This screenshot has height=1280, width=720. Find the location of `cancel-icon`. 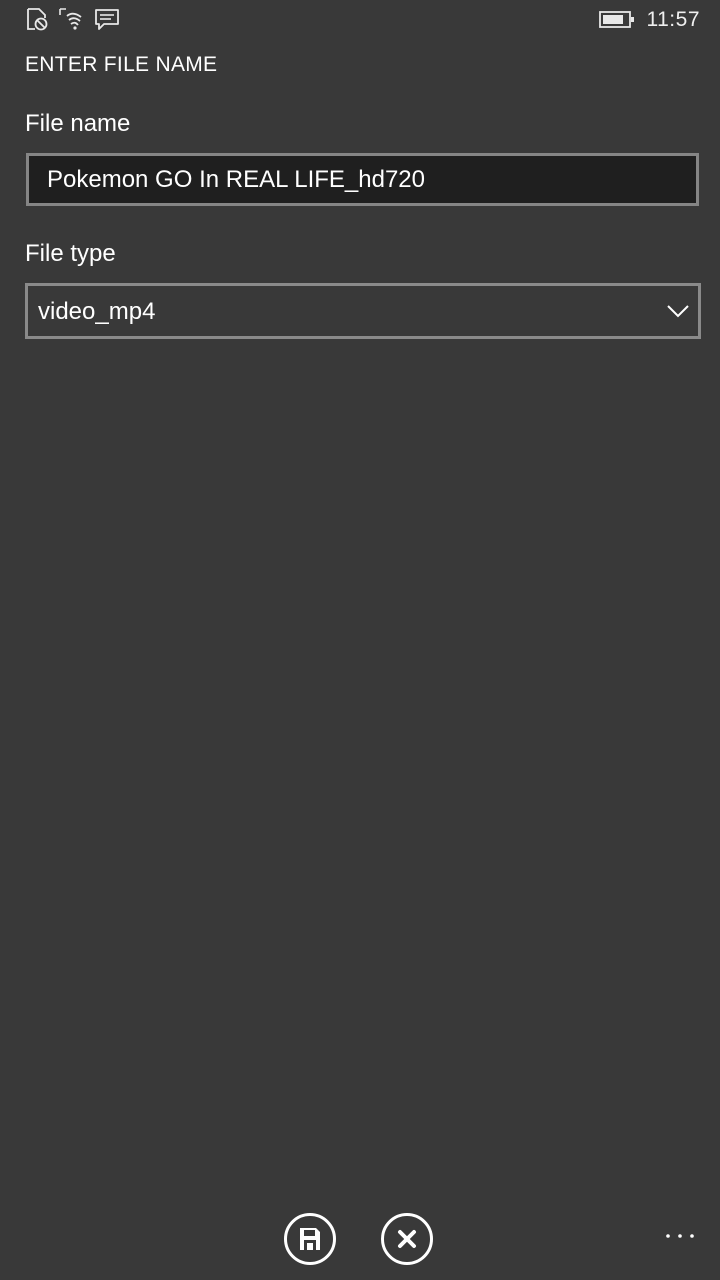

cancel-icon is located at coordinates (407, 1239).